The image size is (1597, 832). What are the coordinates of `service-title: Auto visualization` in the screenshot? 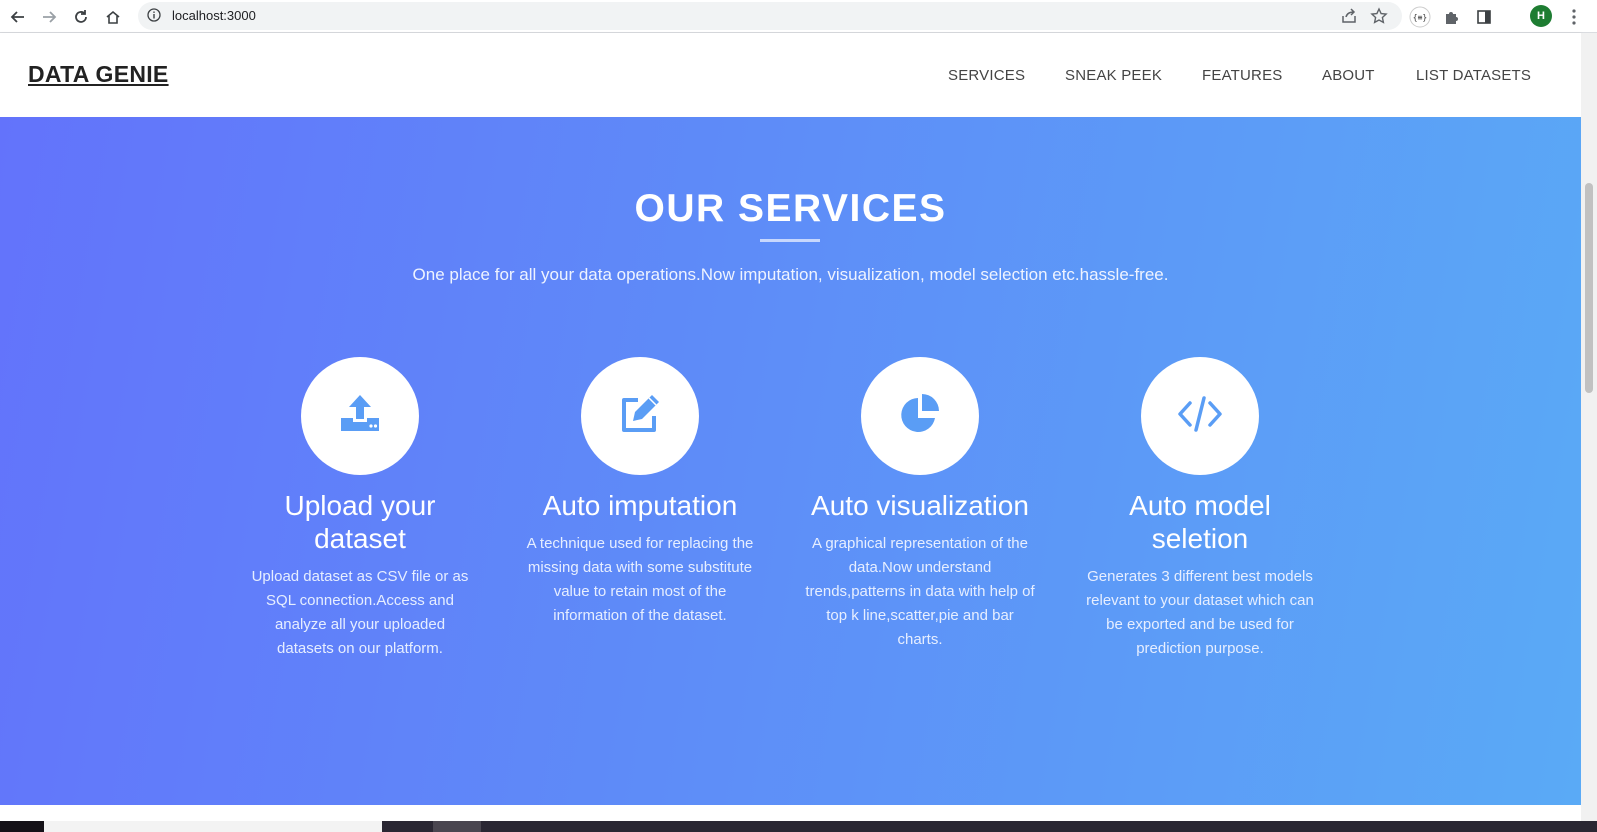 It's located at (920, 505).